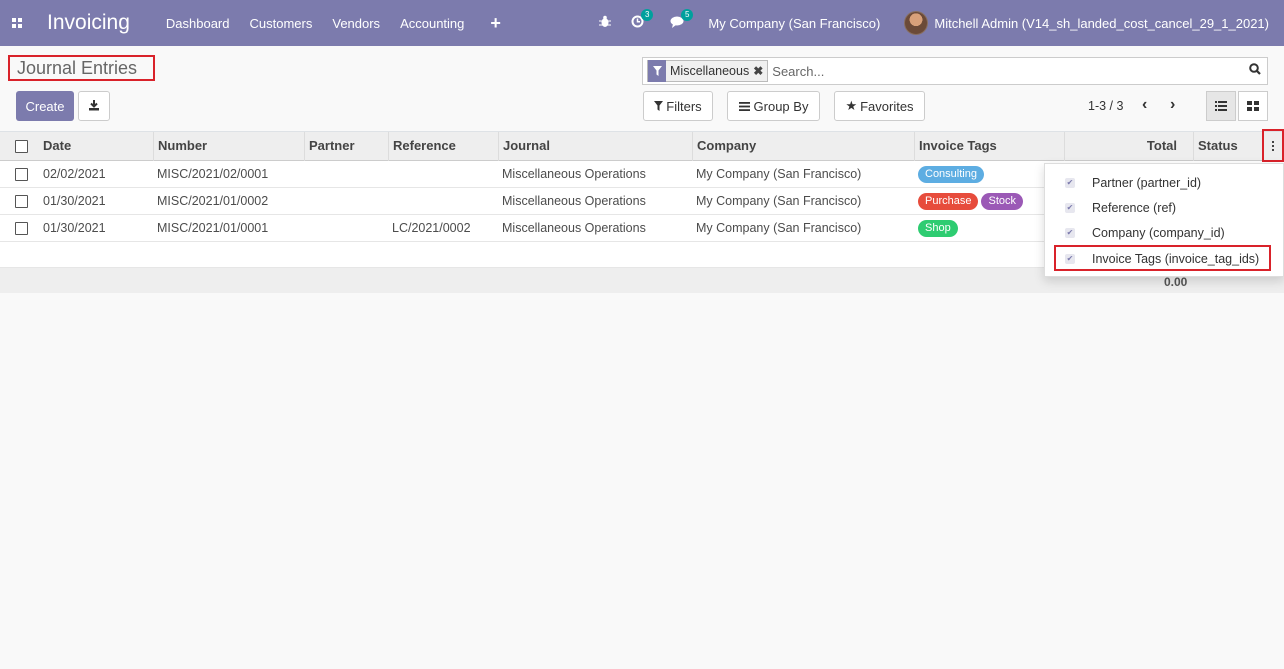 This screenshot has width=1284, height=669. Describe the element at coordinates (17, 23) in the screenshot. I see `apps-menu-icon` at that location.